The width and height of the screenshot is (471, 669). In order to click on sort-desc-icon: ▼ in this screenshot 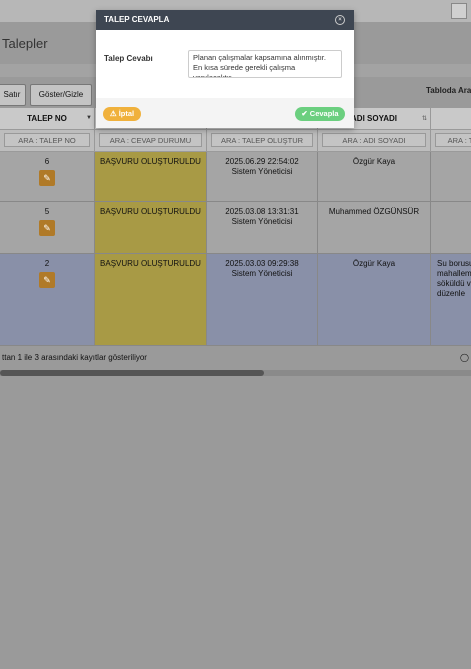, I will do `click(89, 118)`.